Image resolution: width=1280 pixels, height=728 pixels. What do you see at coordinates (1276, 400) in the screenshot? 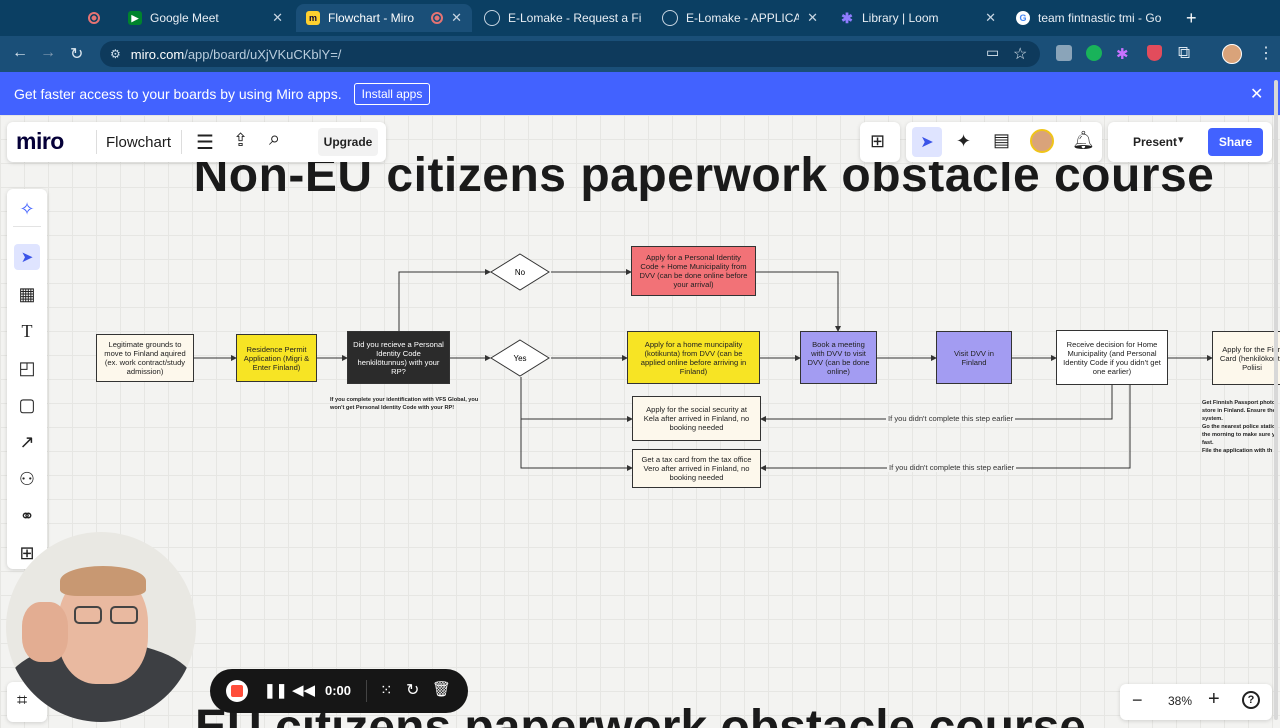
I see `vertical-scrollbar` at bounding box center [1276, 400].